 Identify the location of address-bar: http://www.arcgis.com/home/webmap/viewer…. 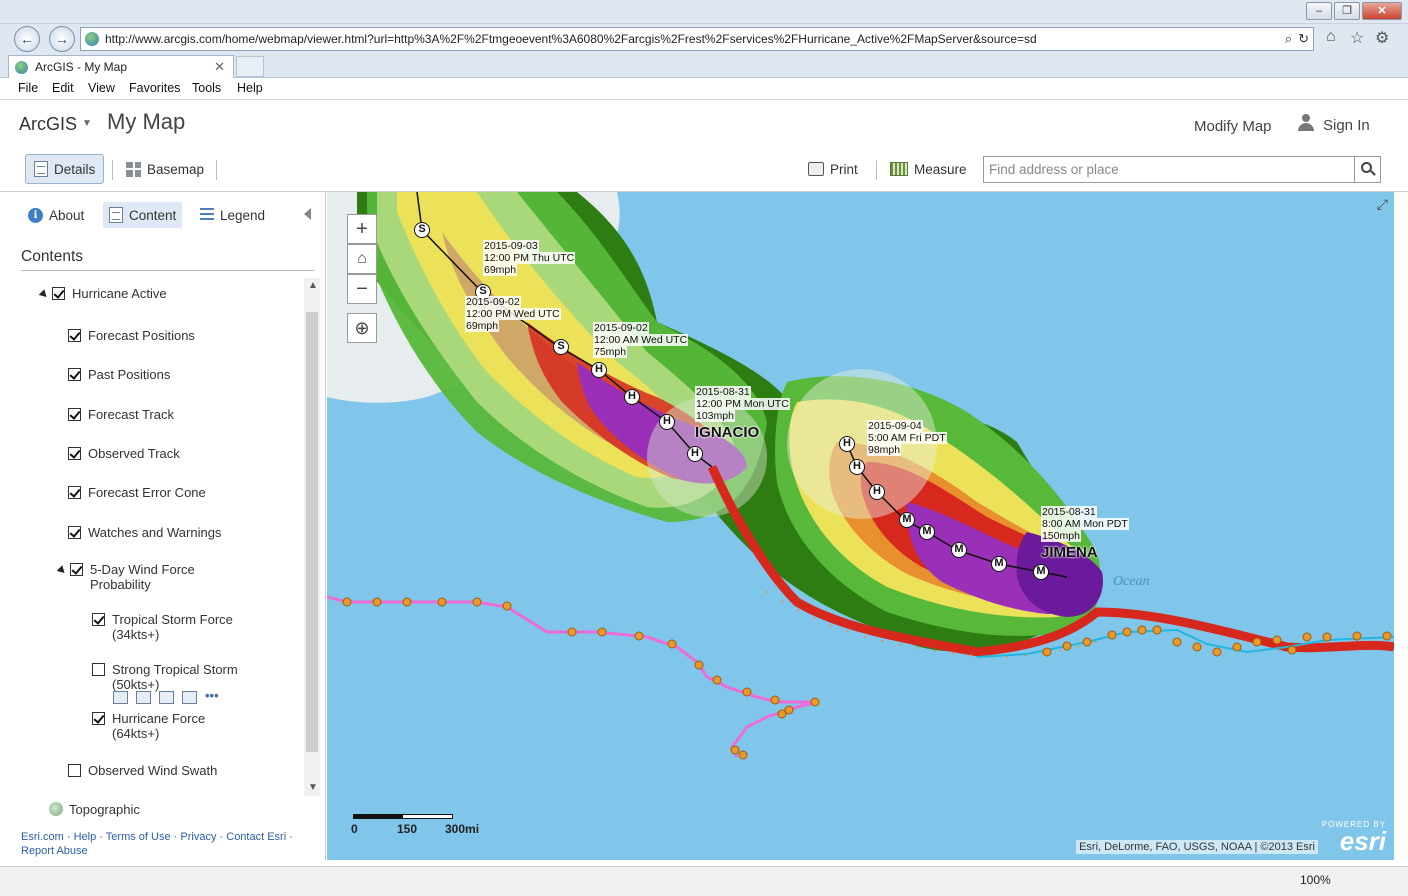
(697, 39).